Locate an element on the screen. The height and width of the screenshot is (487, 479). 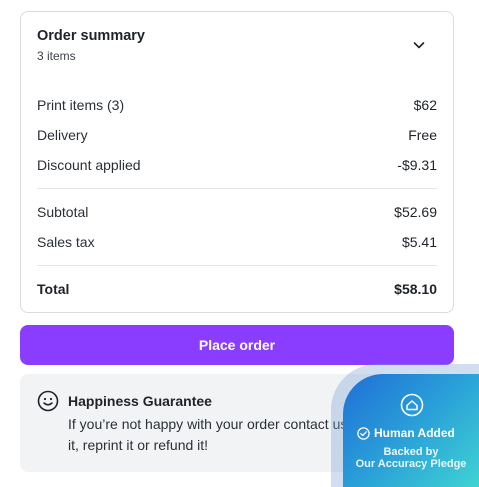
total-label: Total is located at coordinates (53, 289).